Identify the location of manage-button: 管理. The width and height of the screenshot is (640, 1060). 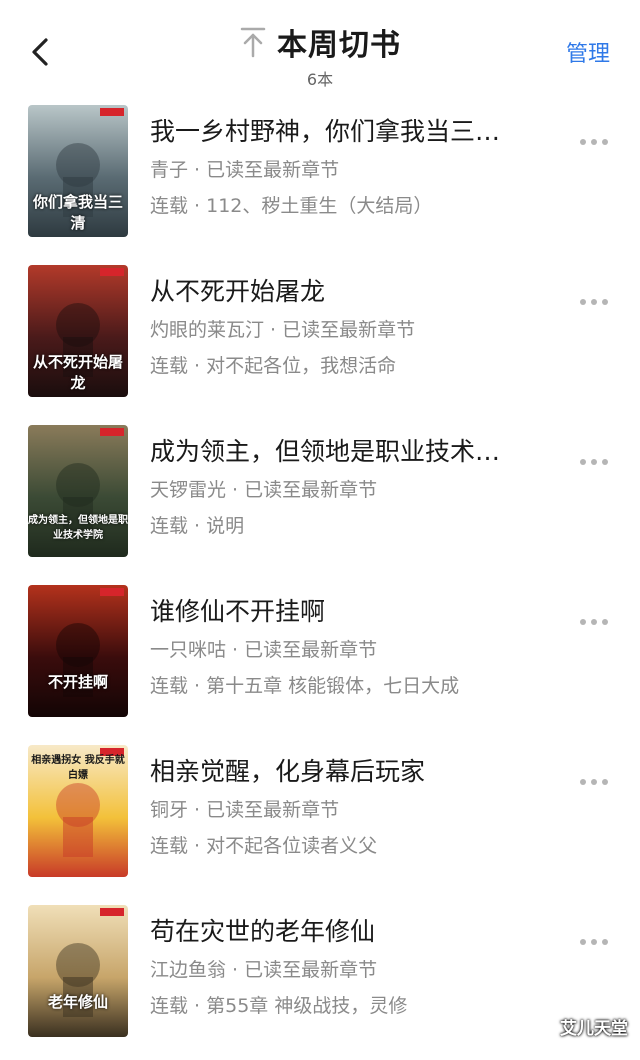
(588, 52).